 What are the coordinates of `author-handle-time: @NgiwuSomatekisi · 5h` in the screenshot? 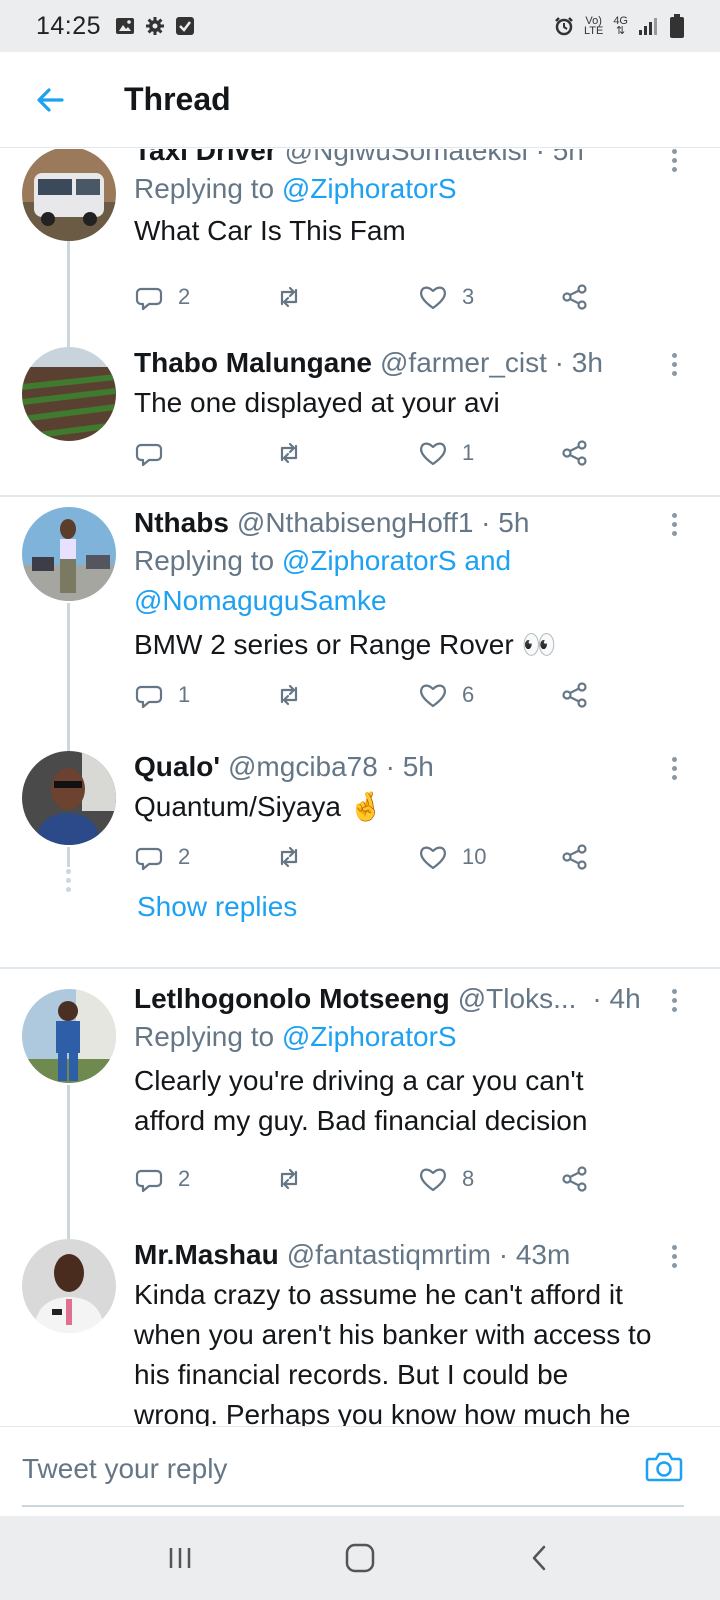 It's located at (434, 157).